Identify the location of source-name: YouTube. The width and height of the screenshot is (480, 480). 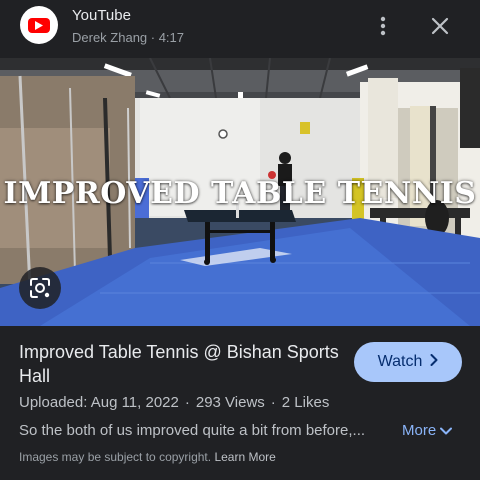
(101, 15).